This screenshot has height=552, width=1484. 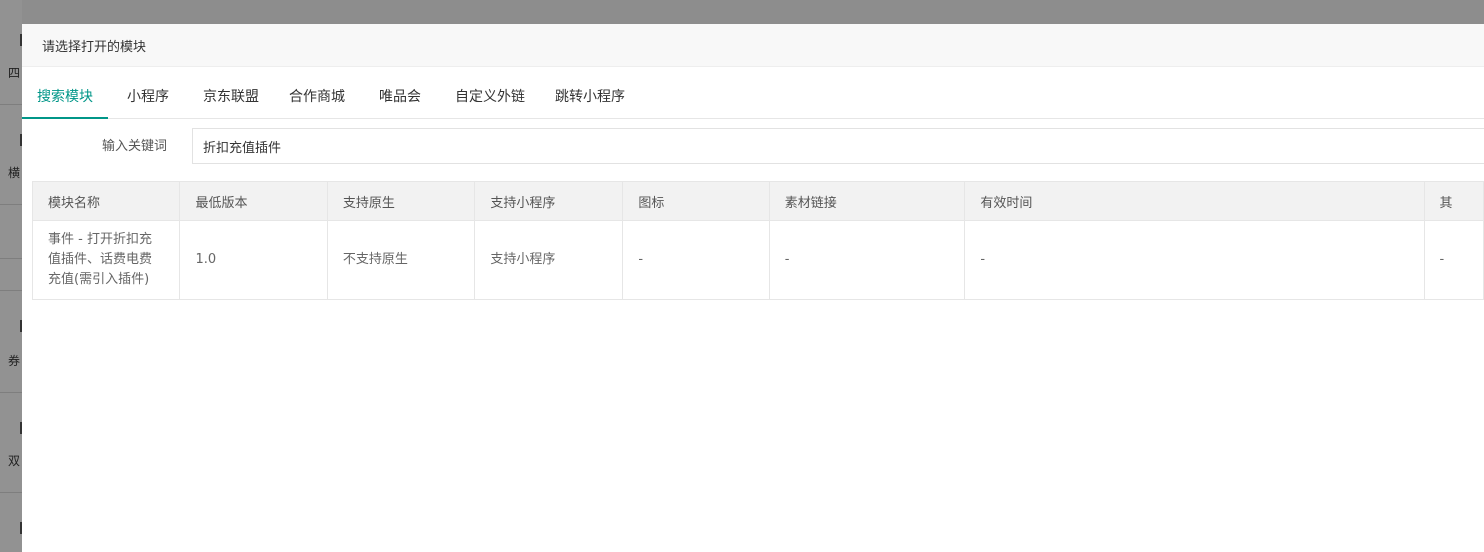 I want to click on keyword-input, so click(x=838, y=146).